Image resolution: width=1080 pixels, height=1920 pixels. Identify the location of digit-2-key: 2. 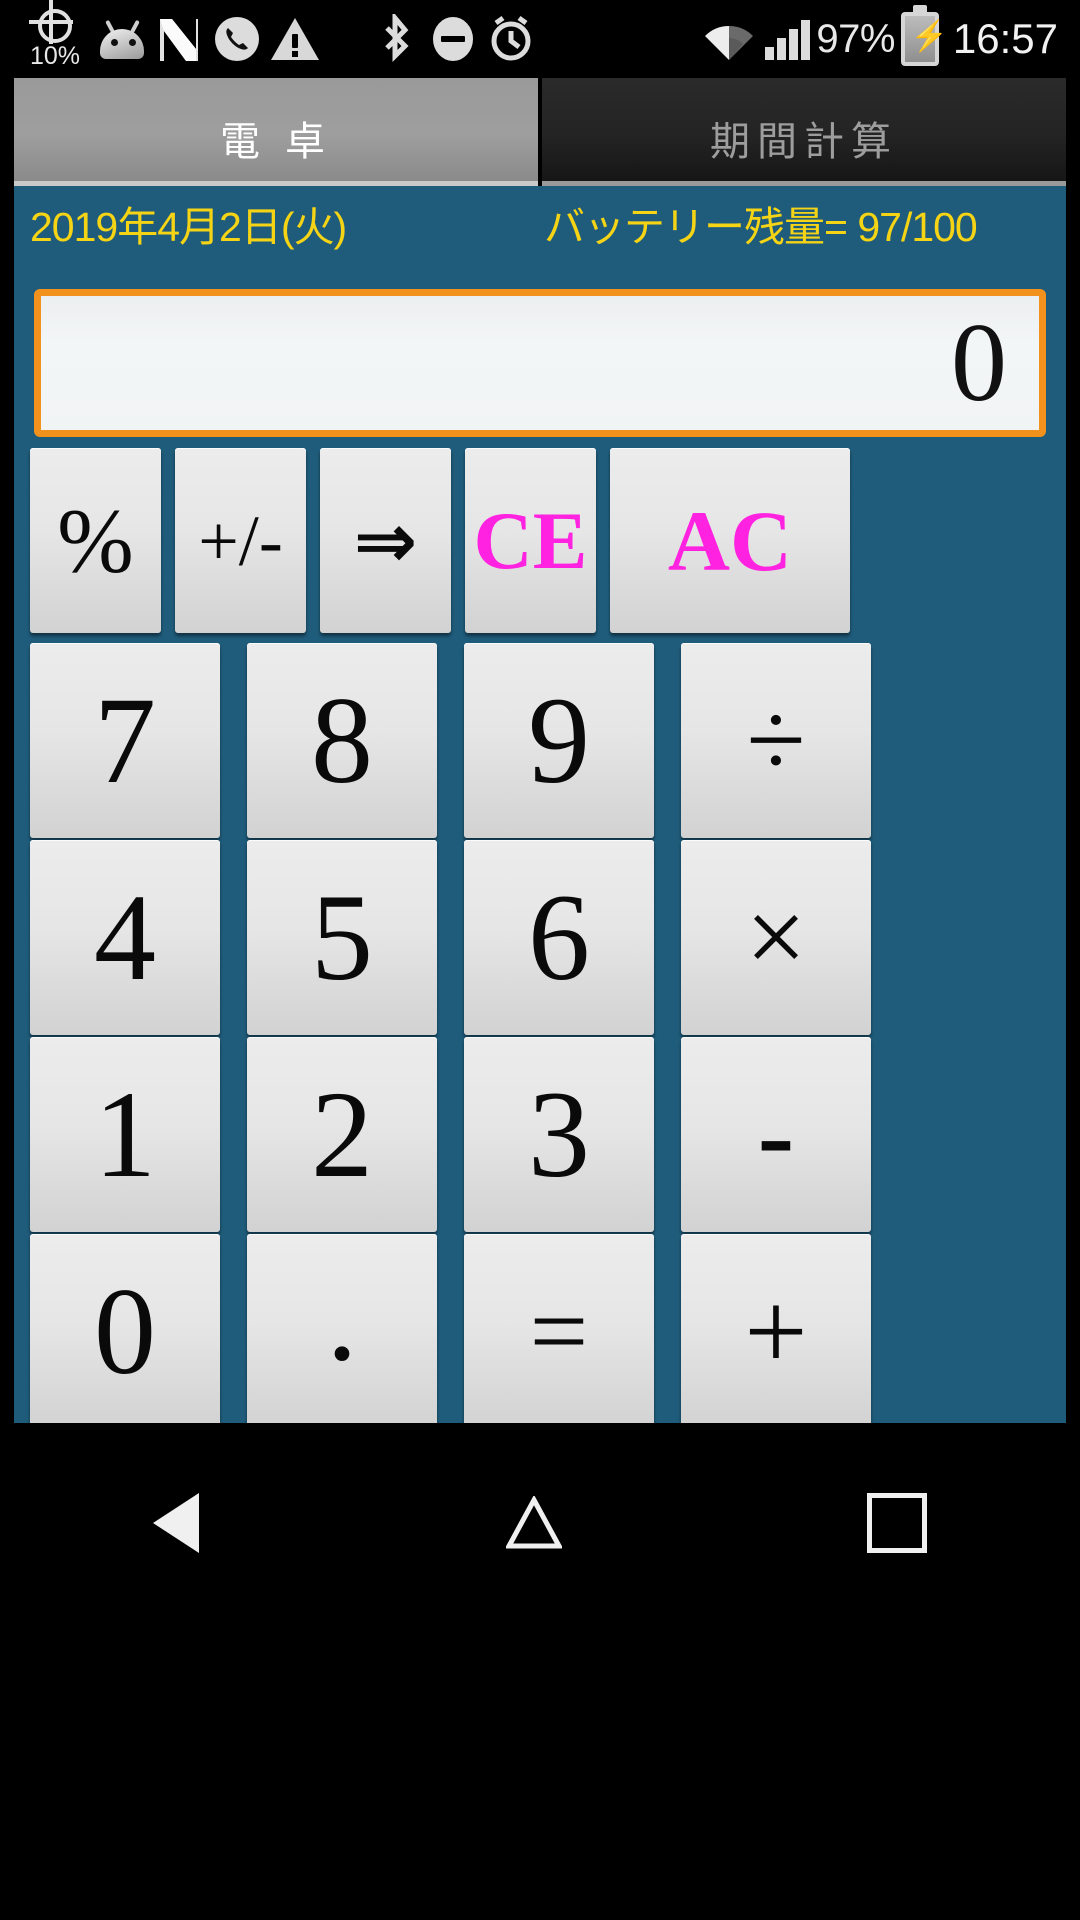
(342, 1134).